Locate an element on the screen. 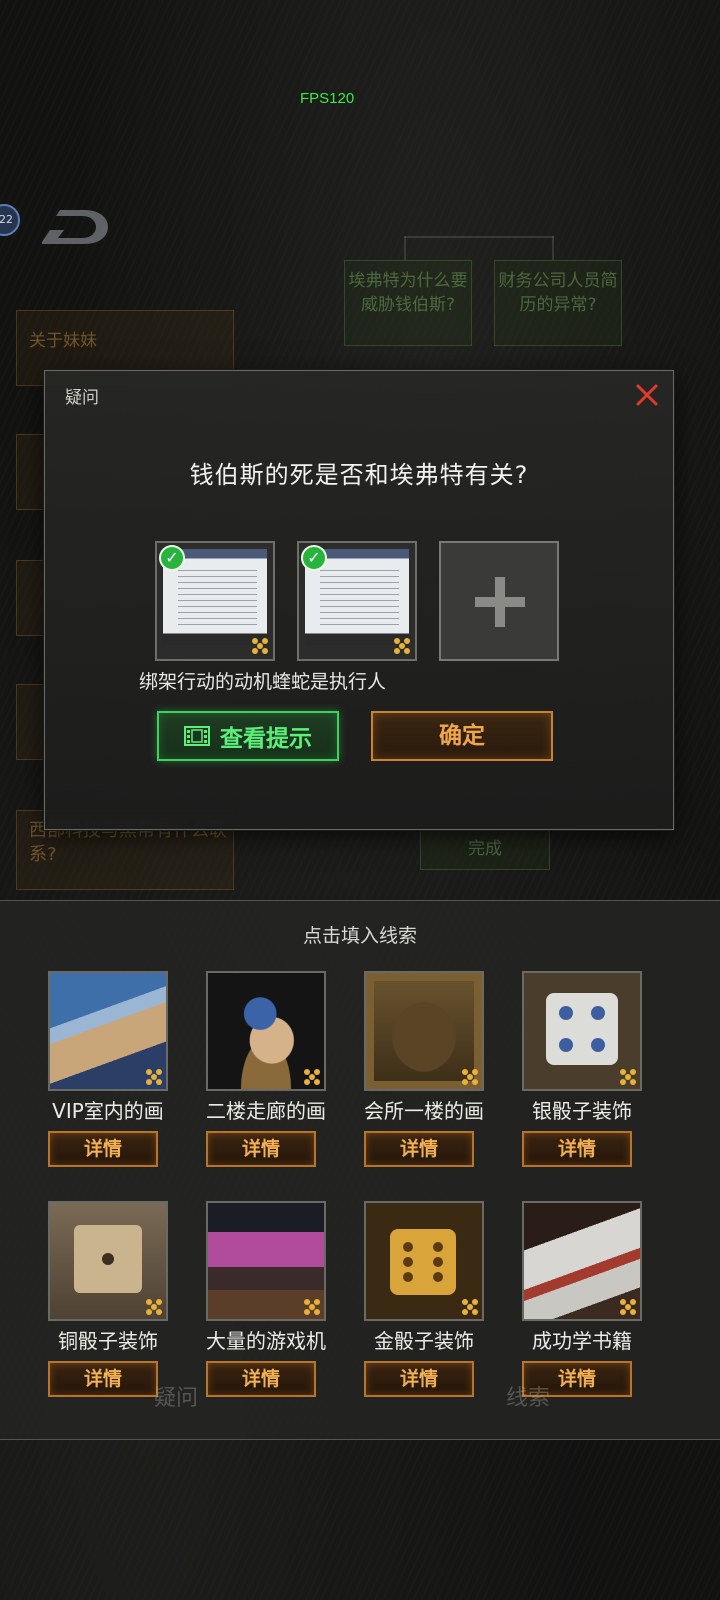  question-text: 钱伯斯的死是否和埃弗特有关? is located at coordinates (359, 475).